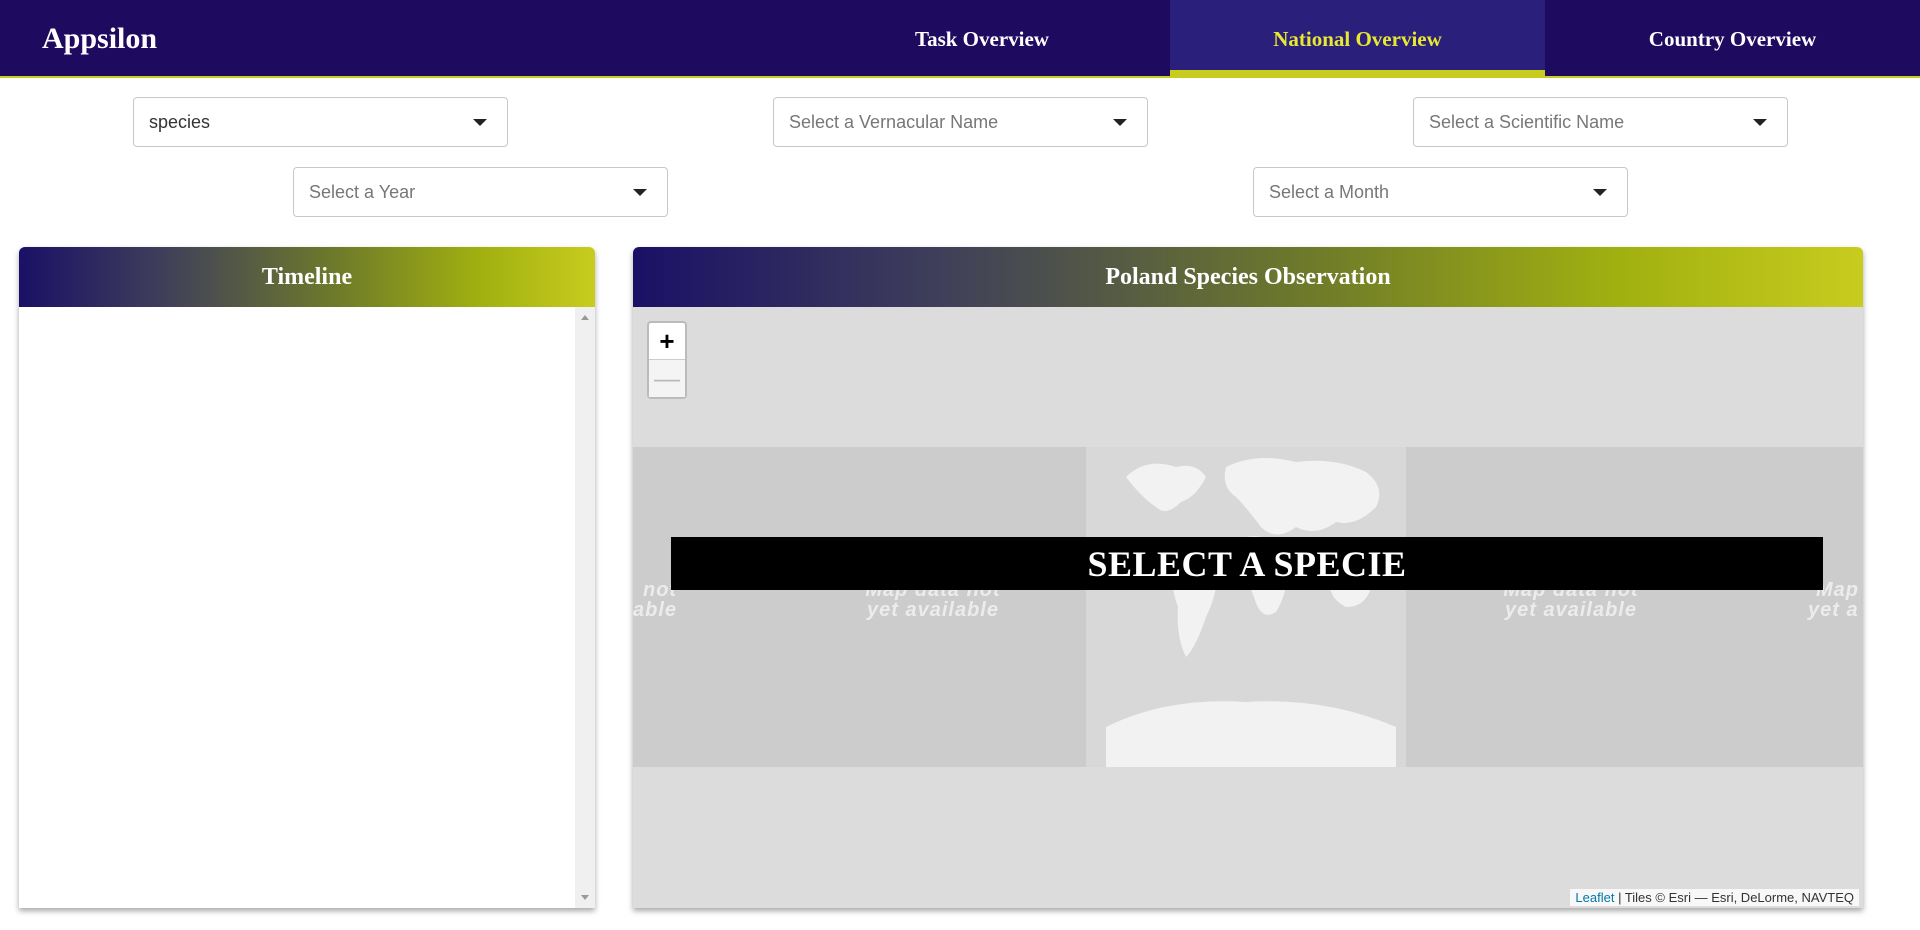 This screenshot has height=930, width=1920. I want to click on world-map-shape, so click(1251, 612).